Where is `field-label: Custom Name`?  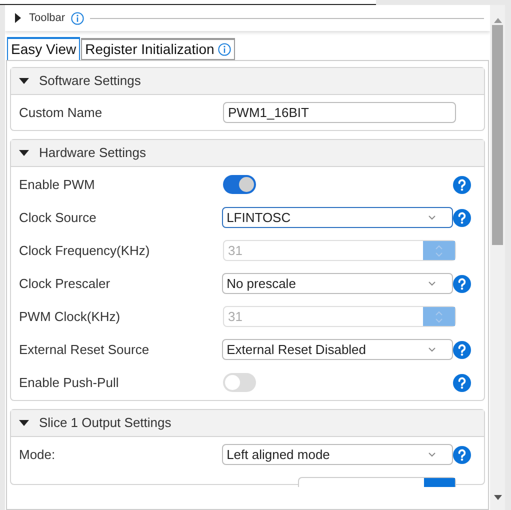 field-label: Custom Name is located at coordinates (61, 113).